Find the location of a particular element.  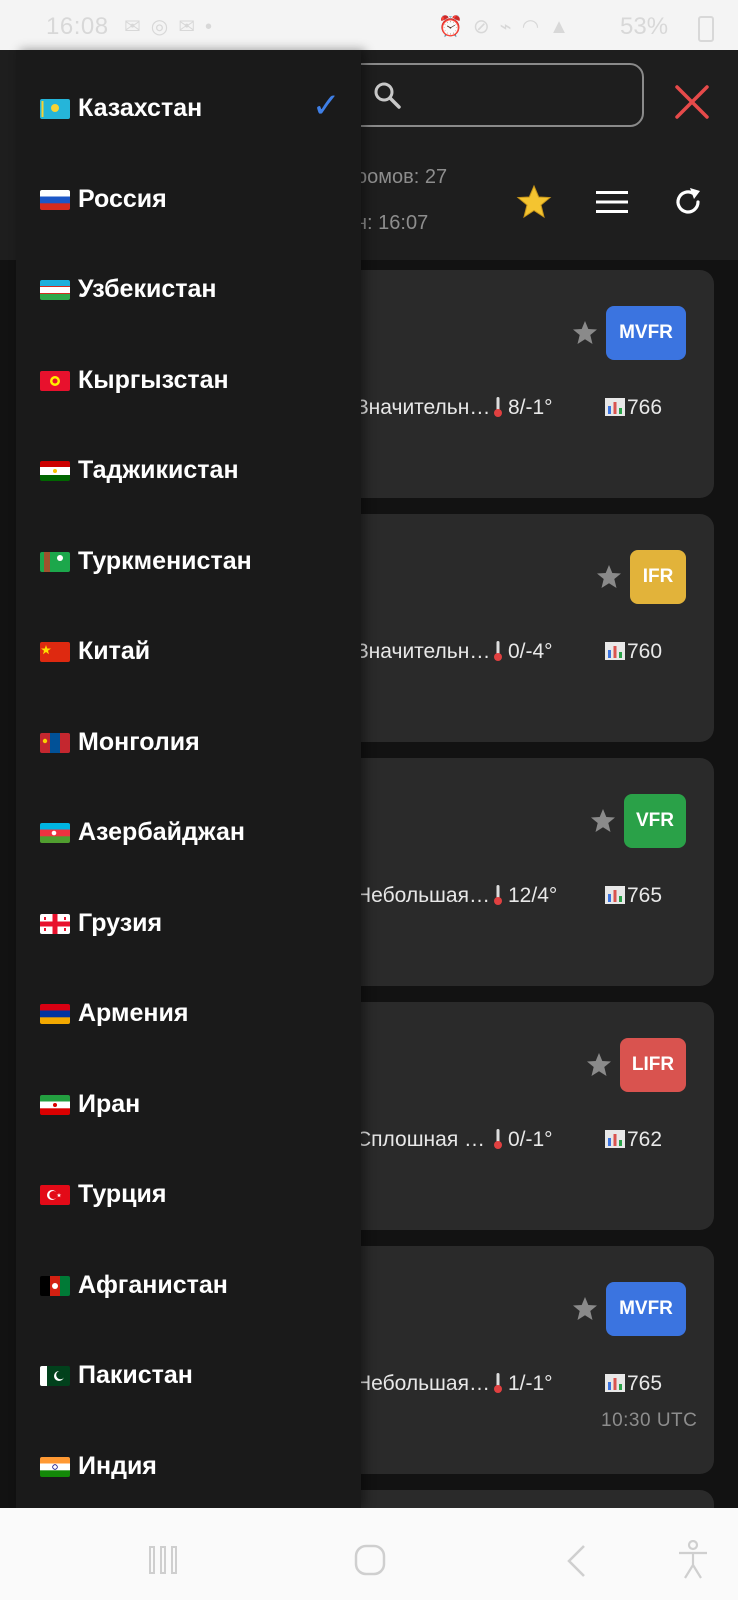

back-icon is located at coordinates (576, 1561).